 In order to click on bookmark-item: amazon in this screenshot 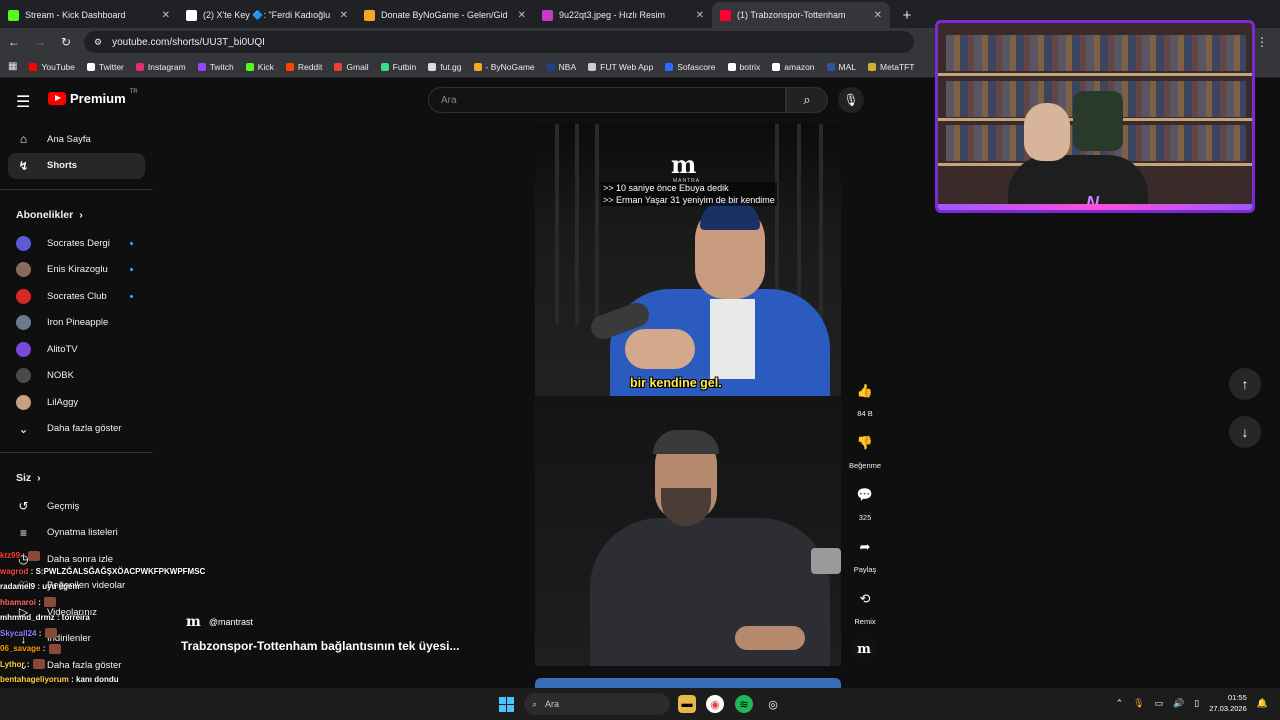, I will do `click(793, 67)`.